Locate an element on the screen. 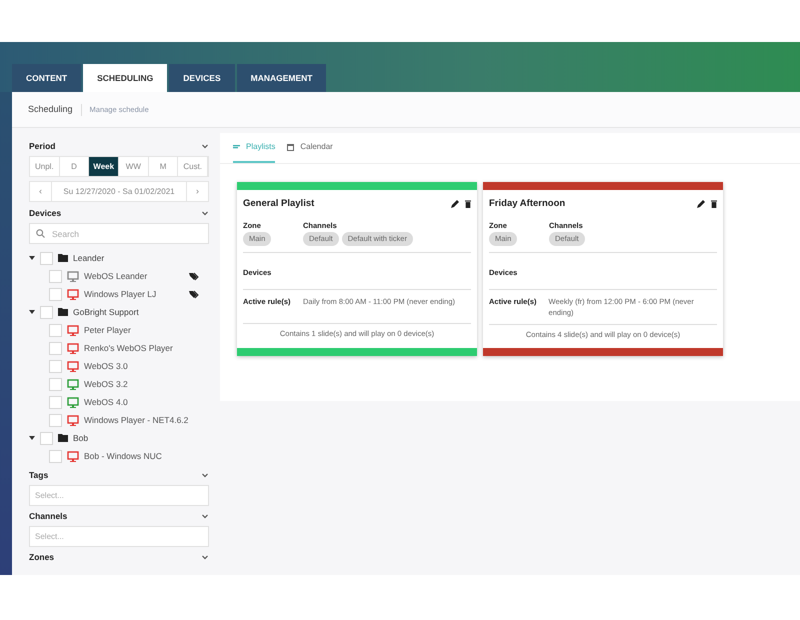 The width and height of the screenshot is (800, 620). prev-button: ‹ is located at coordinates (41, 191).